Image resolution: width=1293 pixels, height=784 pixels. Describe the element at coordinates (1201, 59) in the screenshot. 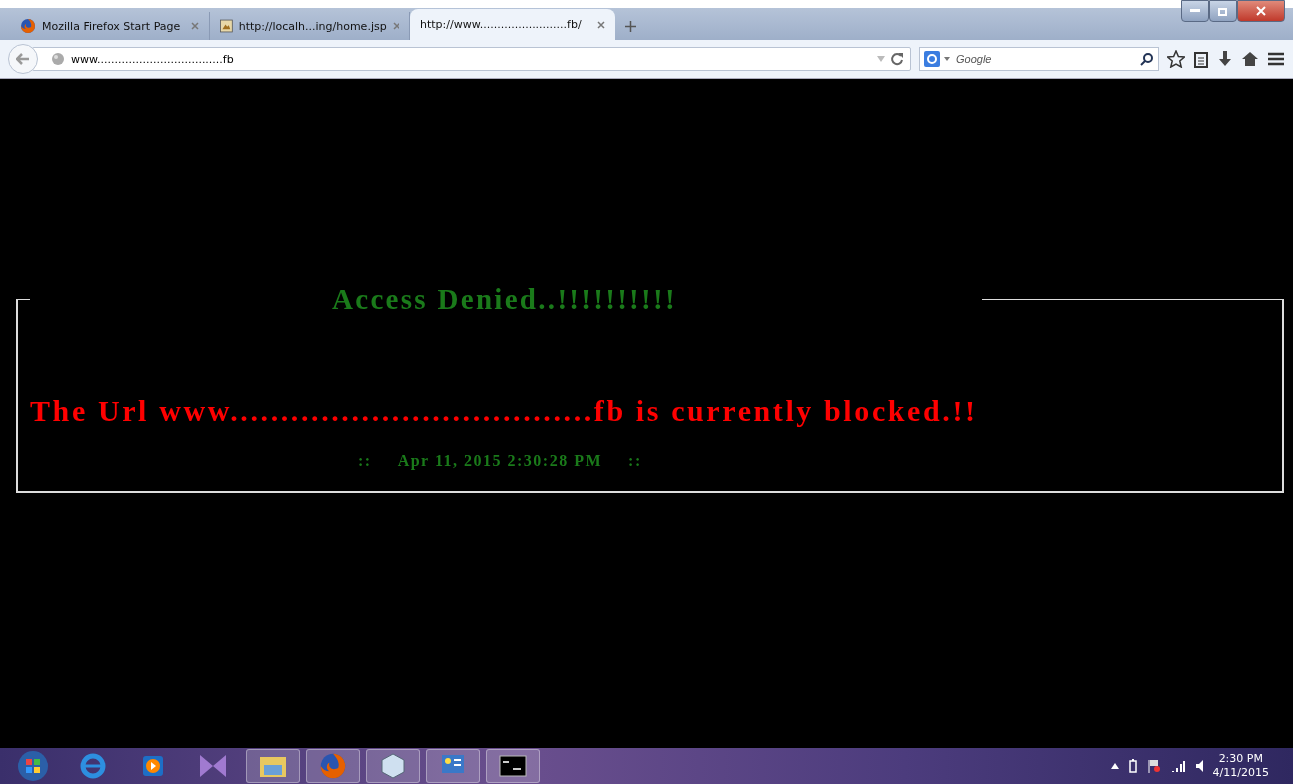

I see `clipboard-icon` at that location.